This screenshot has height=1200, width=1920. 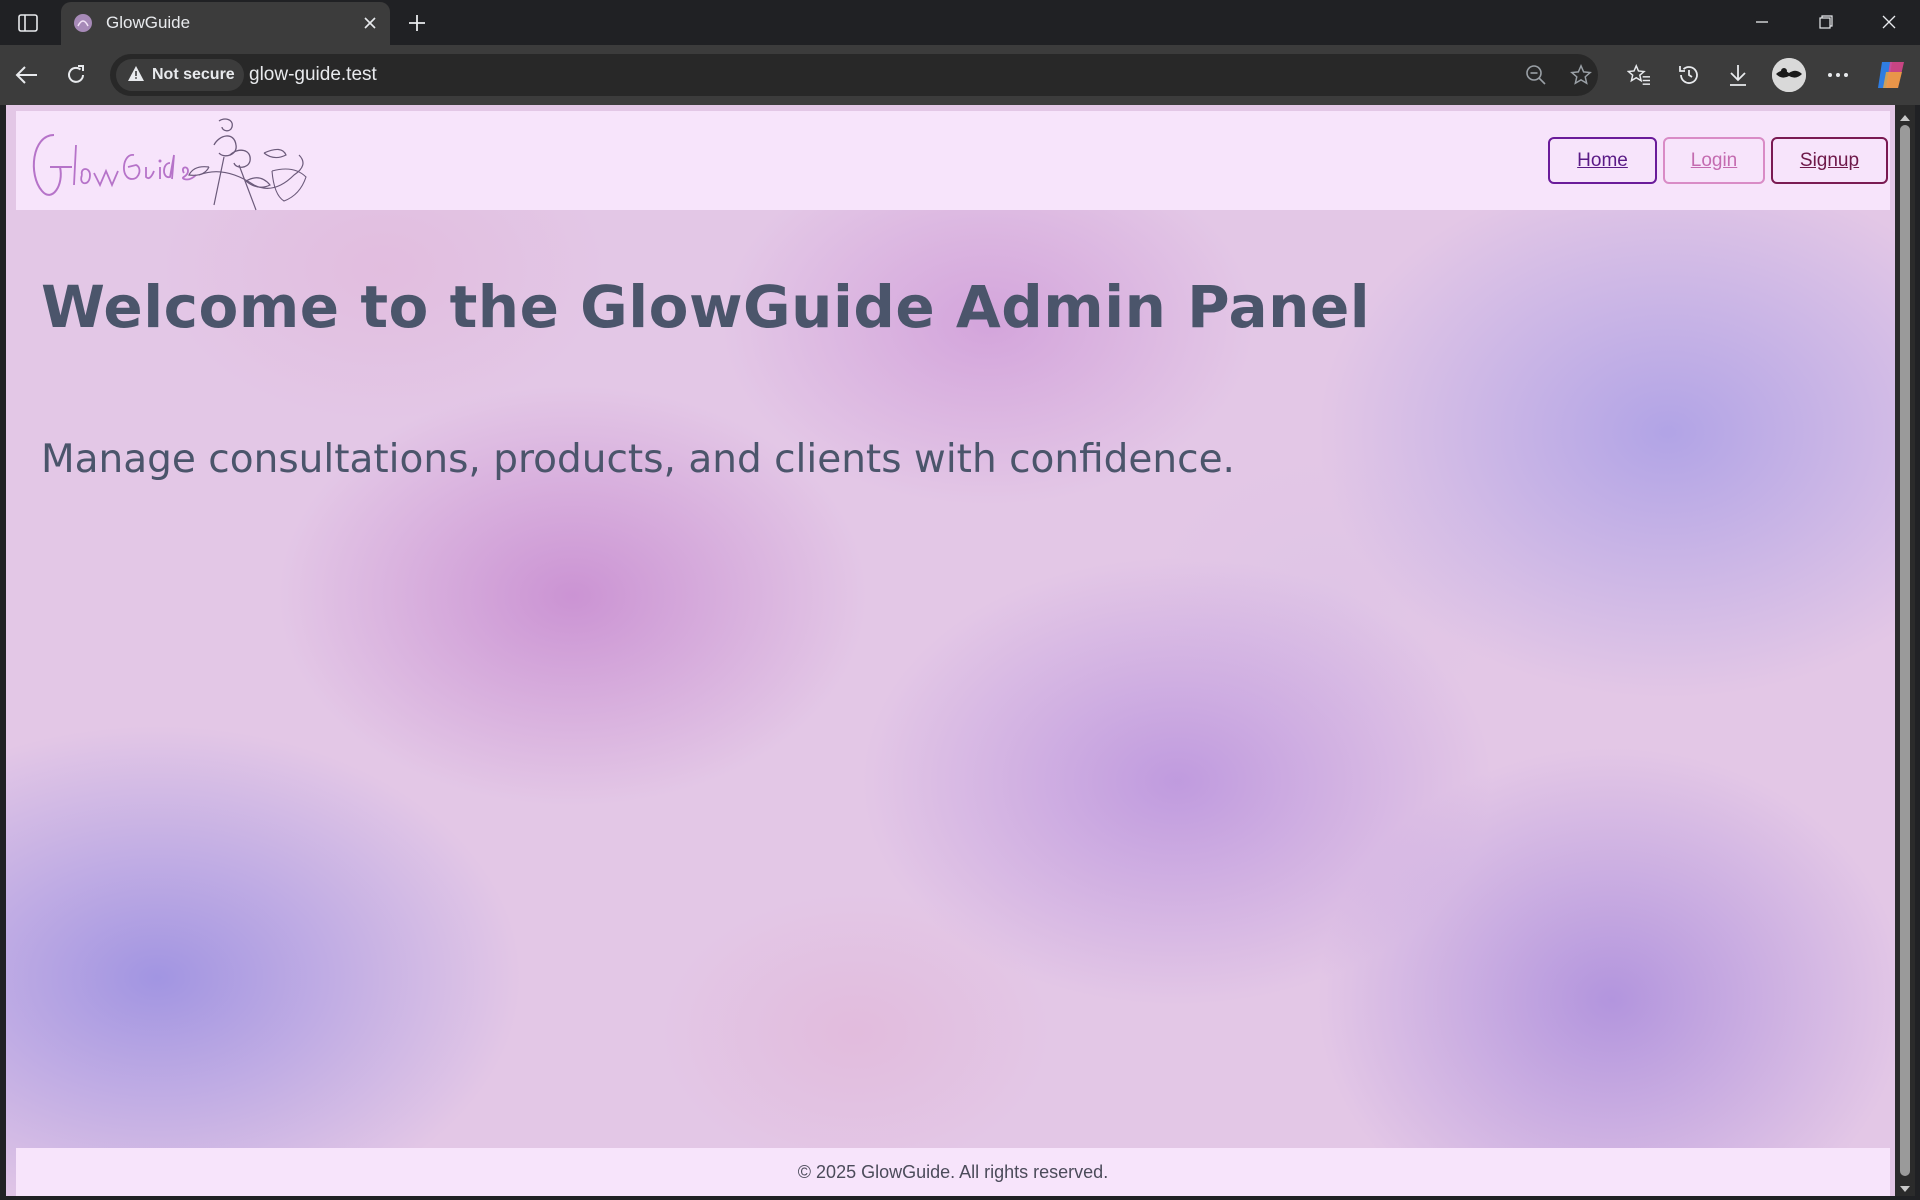 What do you see at coordinates (225, 23) in the screenshot?
I see `browser-tab: GlowGuide` at bounding box center [225, 23].